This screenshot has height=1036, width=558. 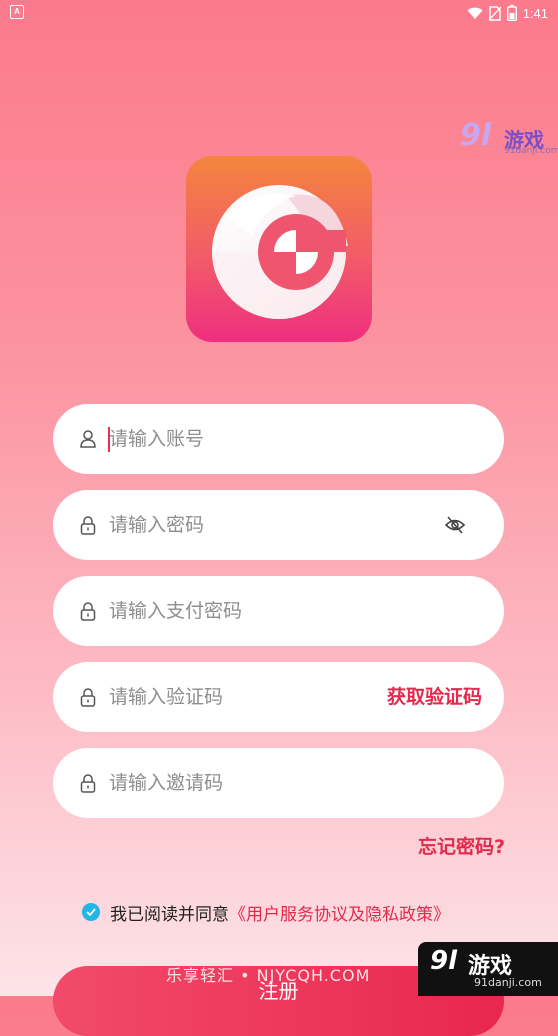 What do you see at coordinates (494, 13) in the screenshot?
I see `sim-no-signal-icon` at bounding box center [494, 13].